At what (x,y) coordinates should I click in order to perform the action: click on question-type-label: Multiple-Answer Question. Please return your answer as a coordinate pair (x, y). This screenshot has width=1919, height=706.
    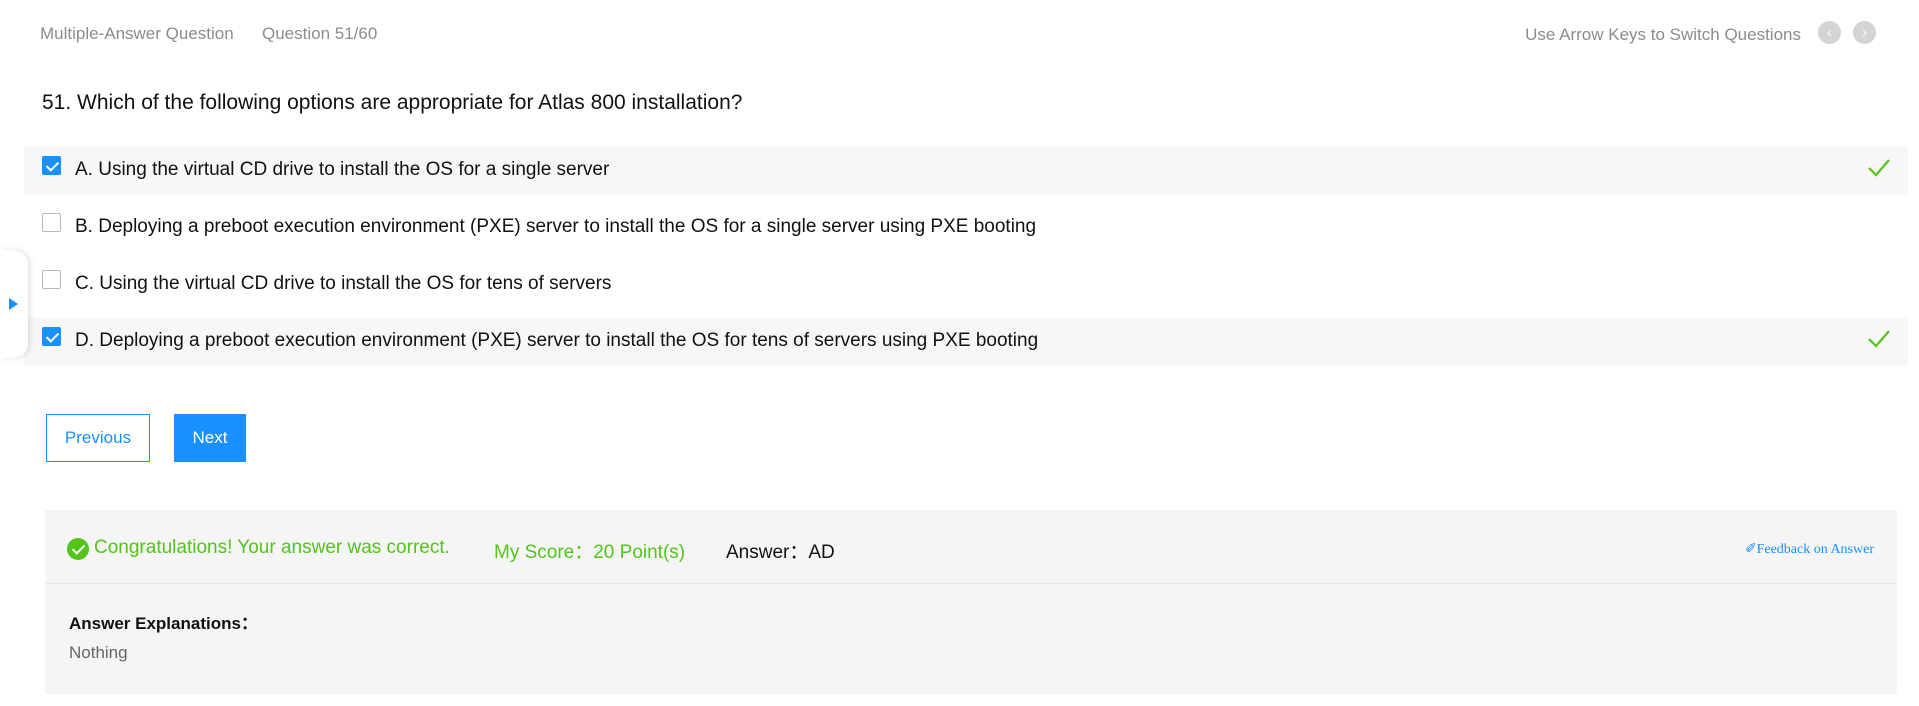
    Looking at the image, I should click on (137, 33).